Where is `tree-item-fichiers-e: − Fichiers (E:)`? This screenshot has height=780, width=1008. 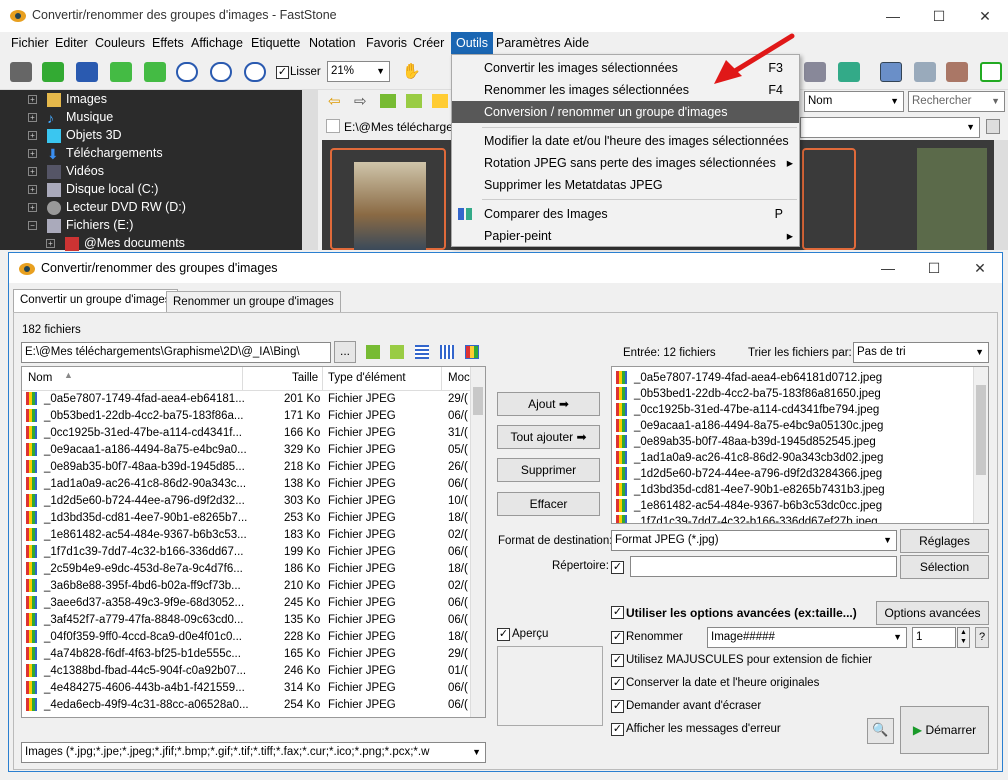 tree-item-fichiers-e: − Fichiers (E:) is located at coordinates (80, 225).